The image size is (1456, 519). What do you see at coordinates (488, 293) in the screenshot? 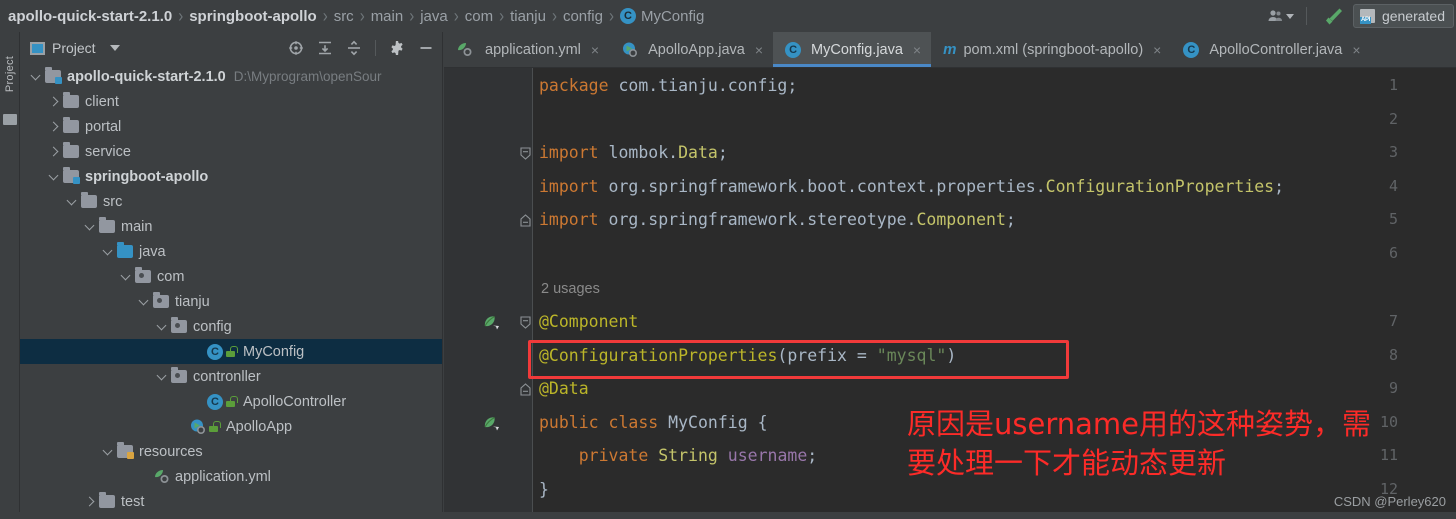
I see `editor-gutter` at bounding box center [488, 293].